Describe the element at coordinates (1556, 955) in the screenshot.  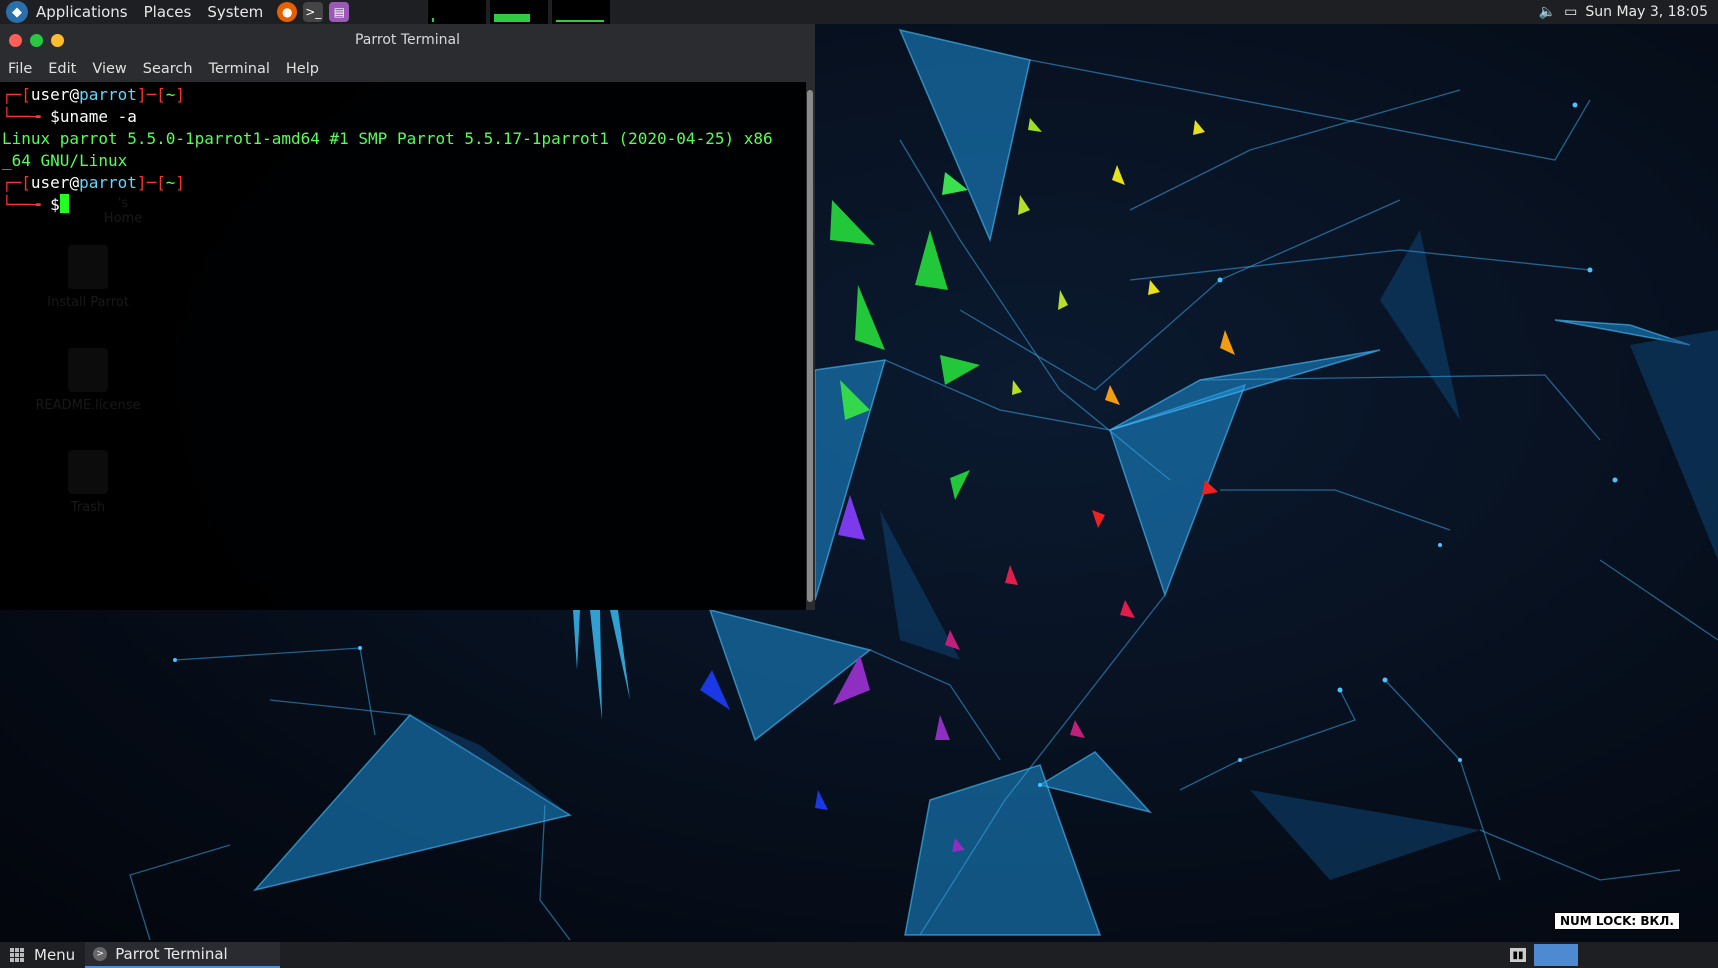
I see `workspace-switcher` at that location.